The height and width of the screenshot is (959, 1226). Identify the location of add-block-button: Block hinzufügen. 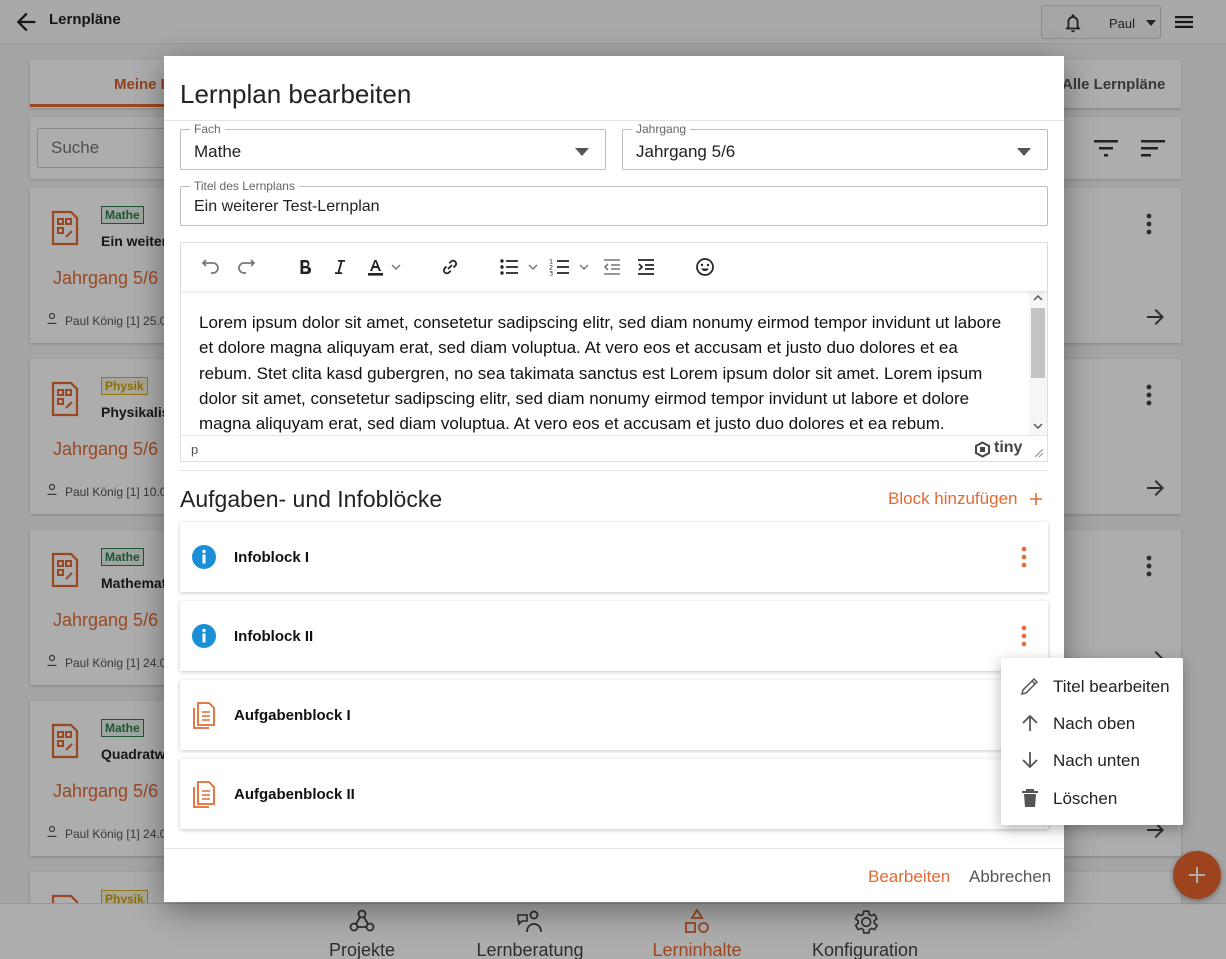
(965, 499).